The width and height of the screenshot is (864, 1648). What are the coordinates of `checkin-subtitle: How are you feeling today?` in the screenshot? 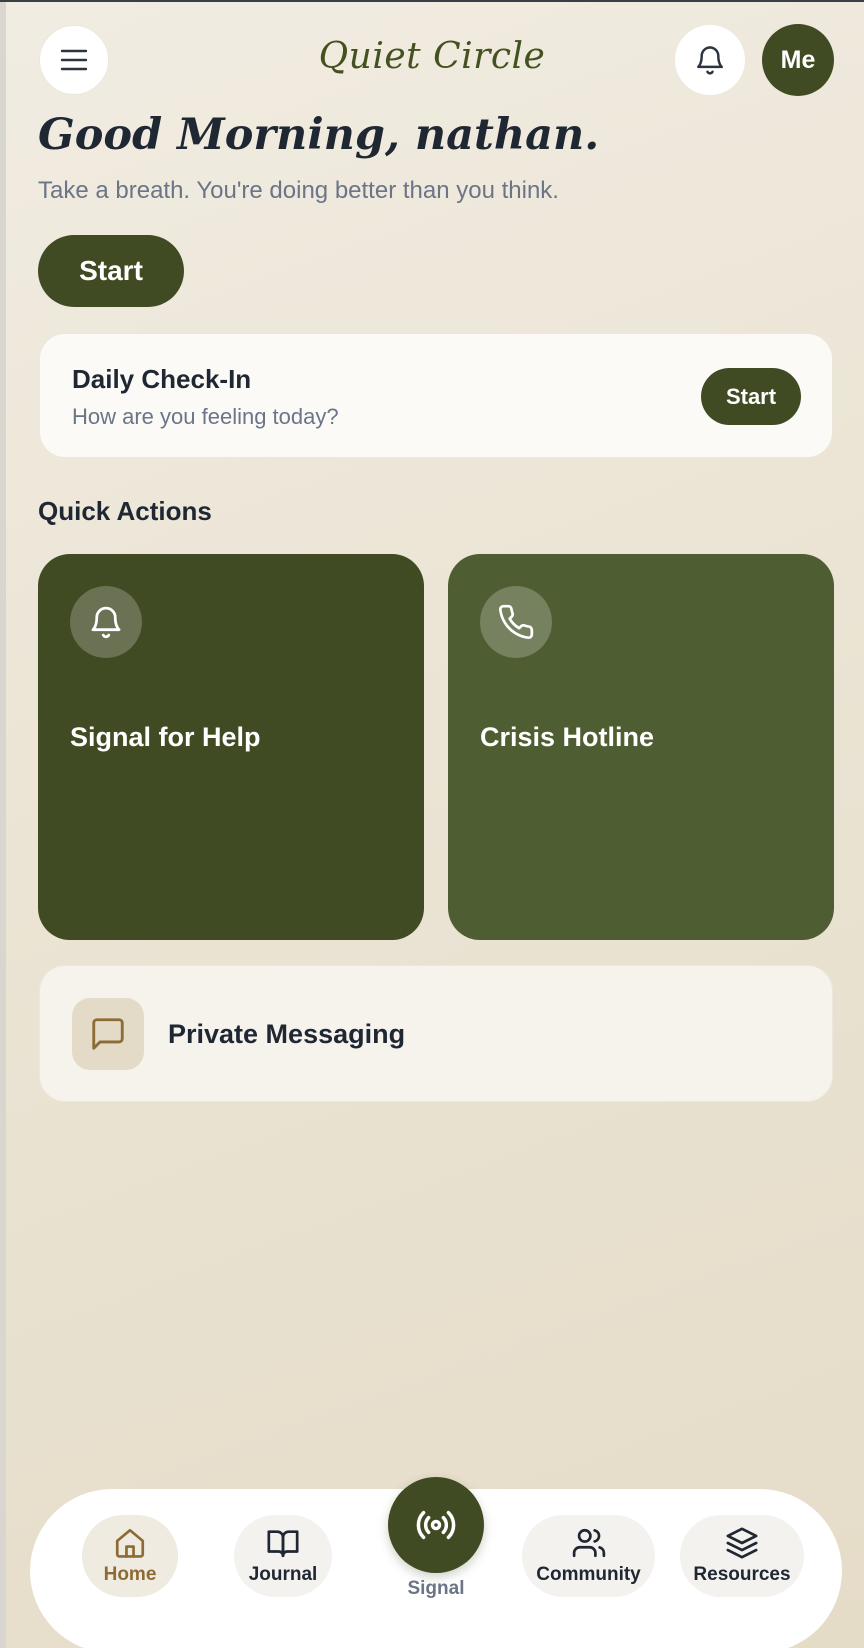 It's located at (205, 416).